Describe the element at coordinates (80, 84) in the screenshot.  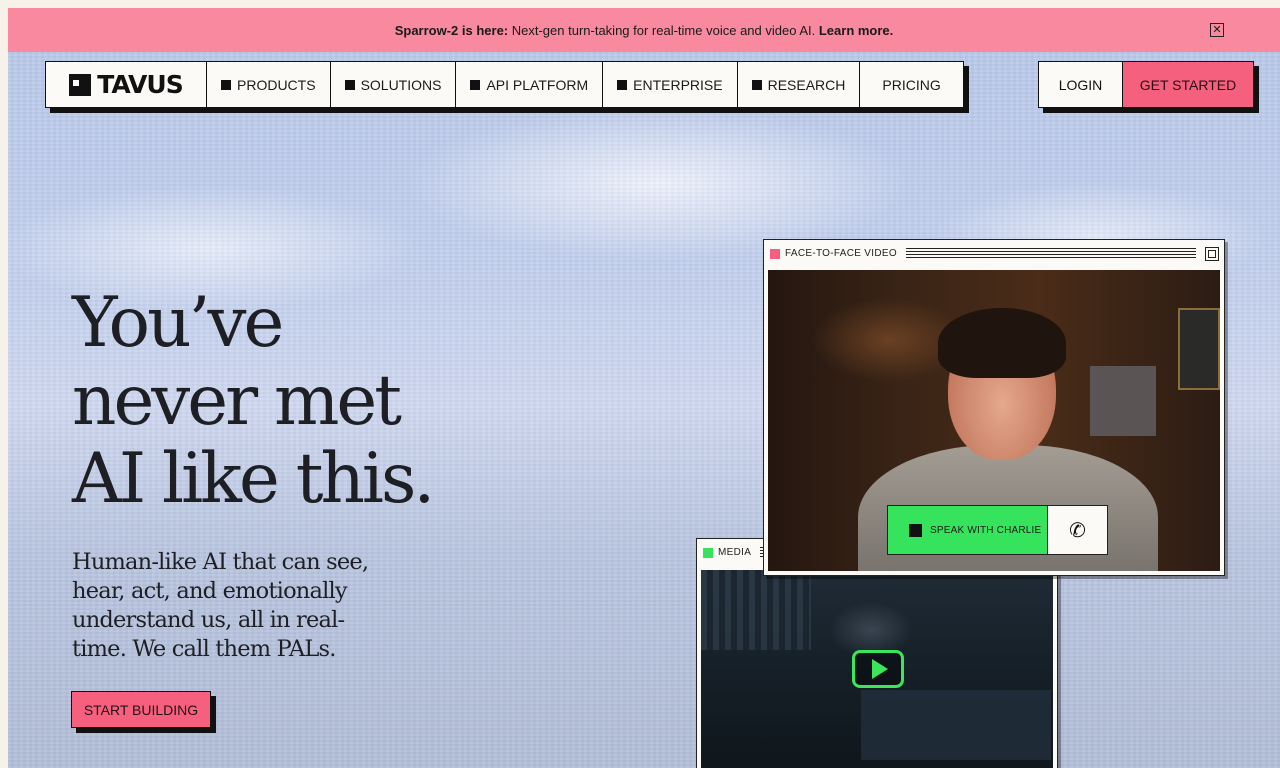
I see `tavus-logo-icon` at that location.